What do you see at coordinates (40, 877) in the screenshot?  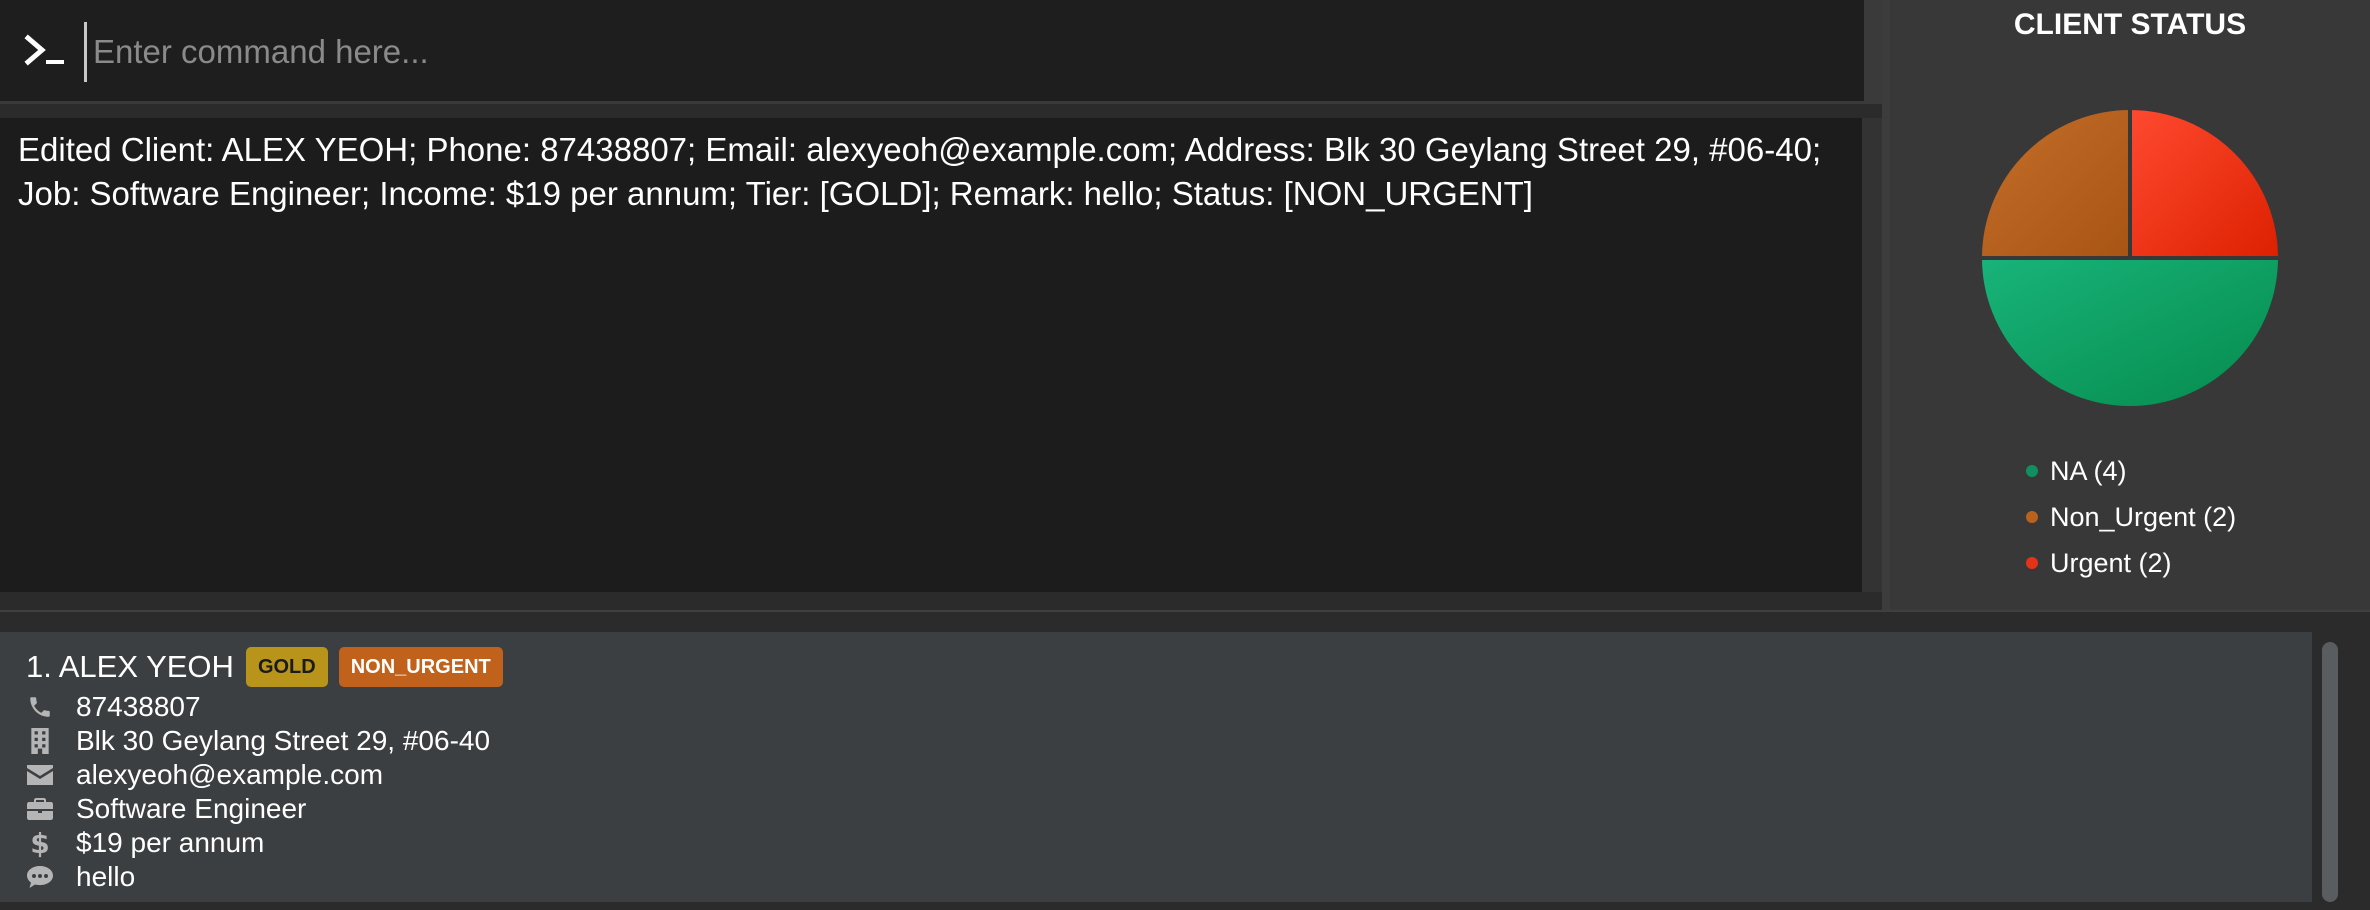 I see `comment-icon` at bounding box center [40, 877].